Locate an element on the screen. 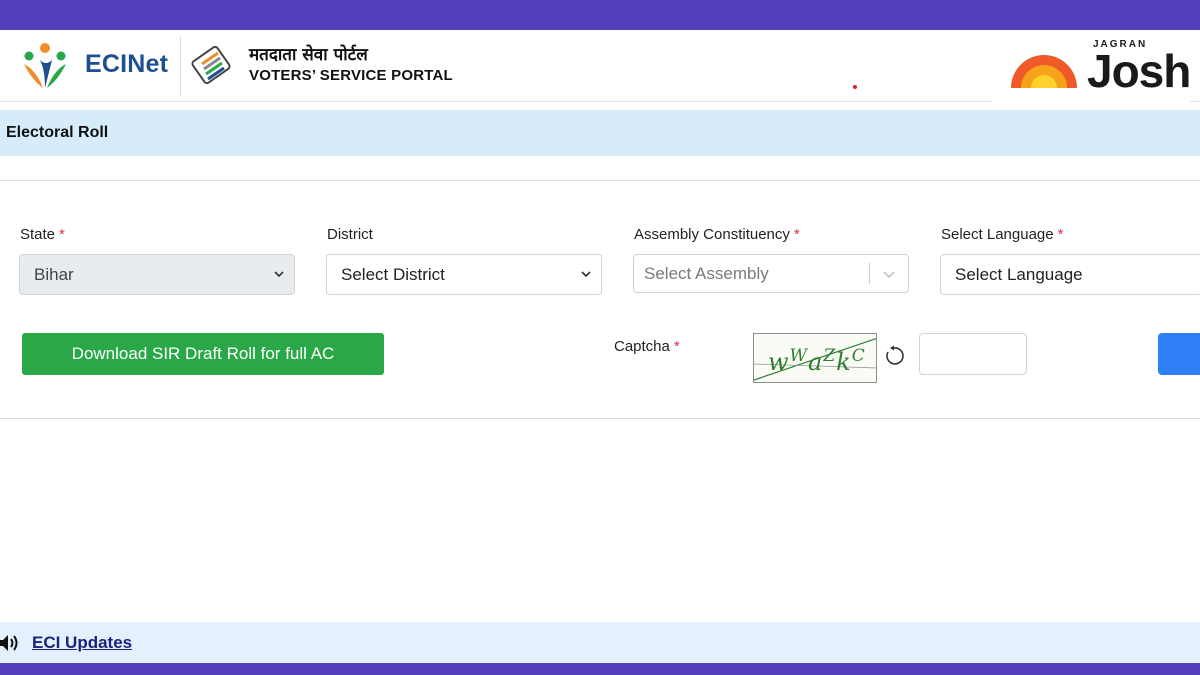  district-label-text: District is located at coordinates (350, 234).